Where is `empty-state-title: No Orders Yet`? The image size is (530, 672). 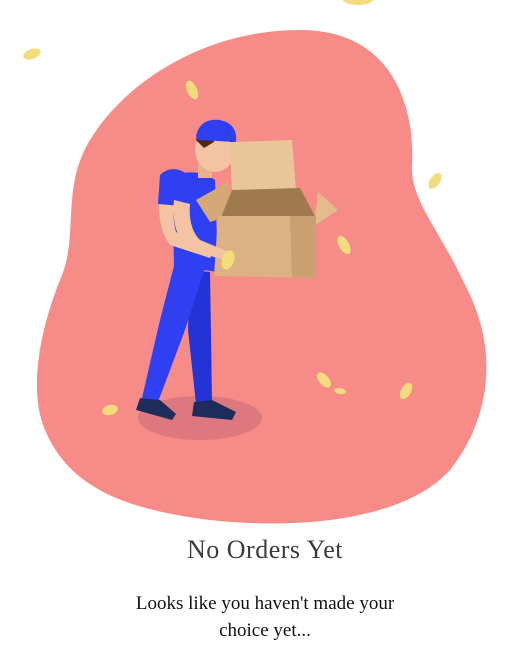 empty-state-title: No Orders Yet is located at coordinates (265, 549).